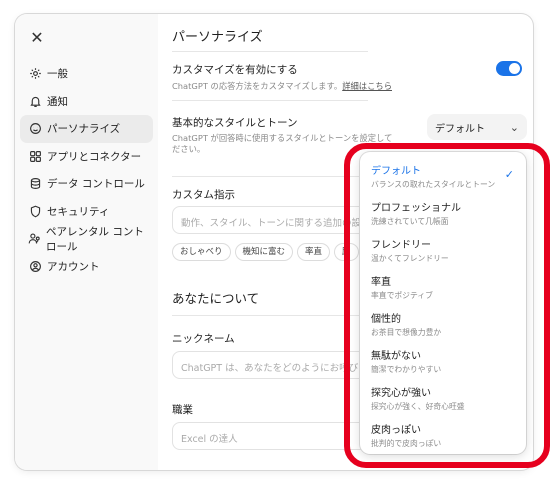 The height and width of the screenshot is (482, 560). Describe the element at coordinates (235, 70) in the screenshot. I see `customize-label: カスタマイズを有効にする` at that location.